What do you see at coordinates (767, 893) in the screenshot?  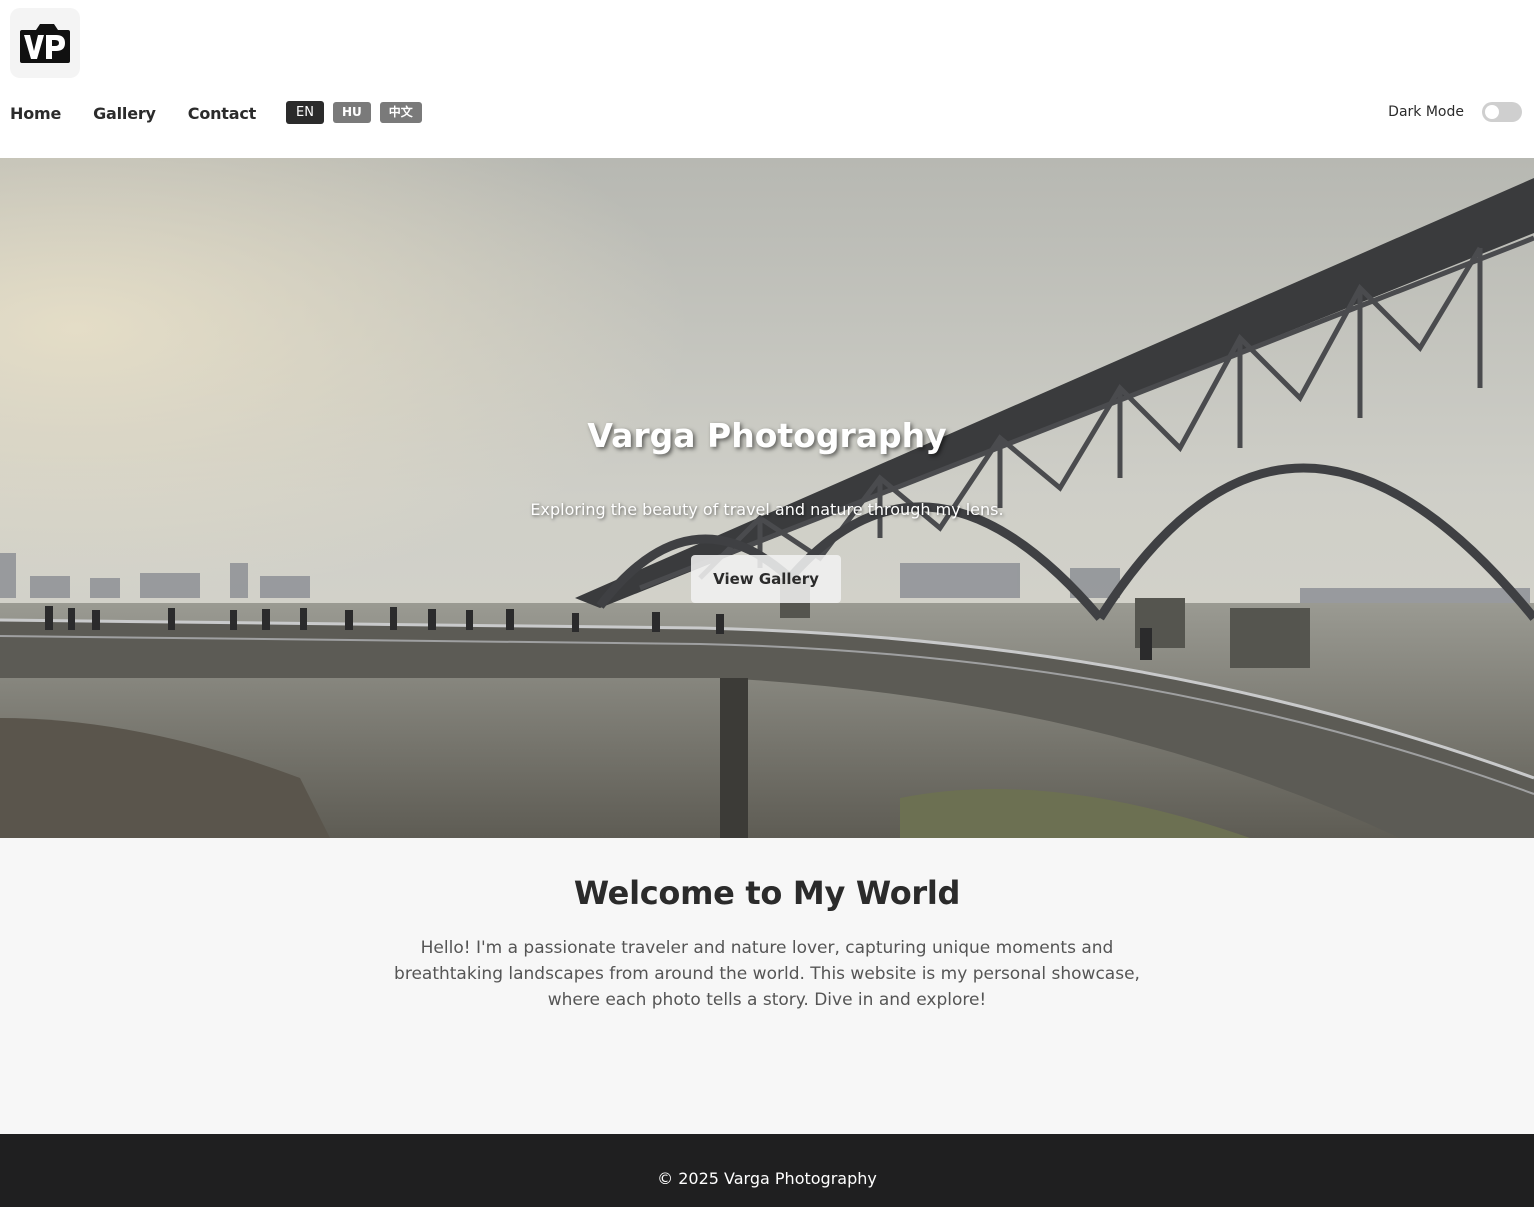 I see `welcome-title: Welcome to My World` at bounding box center [767, 893].